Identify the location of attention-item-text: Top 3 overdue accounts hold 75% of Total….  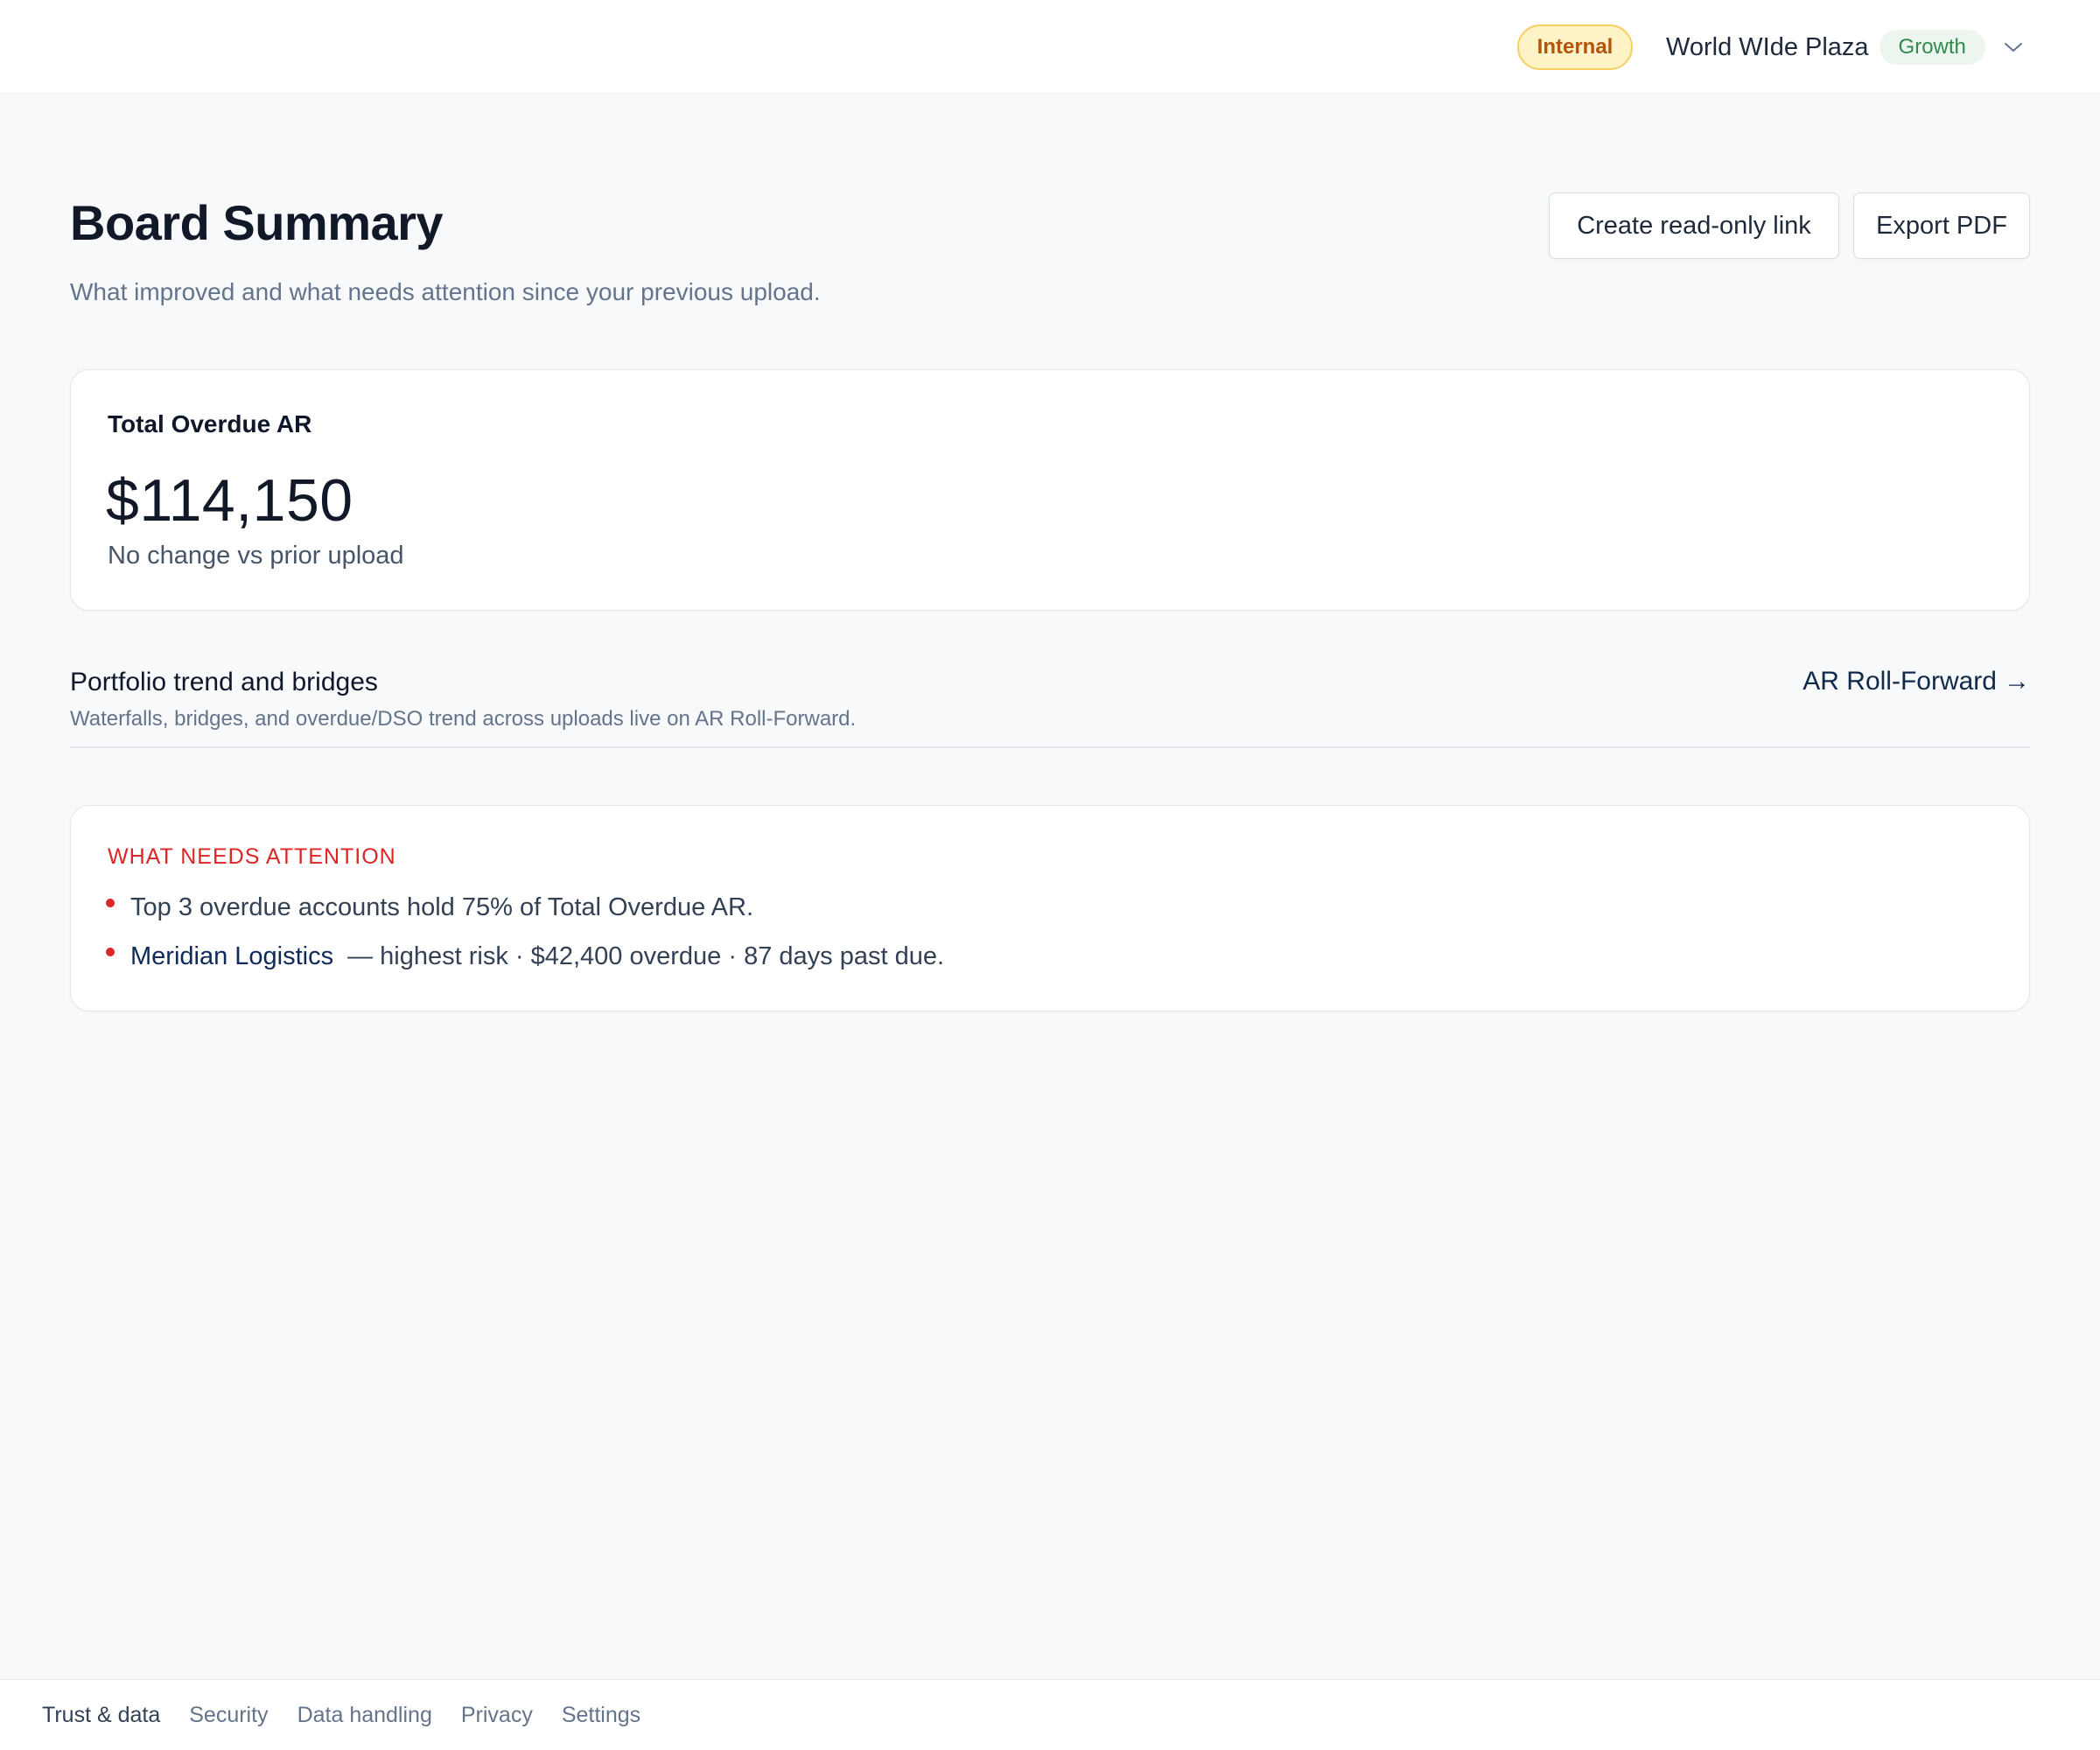
(442, 907).